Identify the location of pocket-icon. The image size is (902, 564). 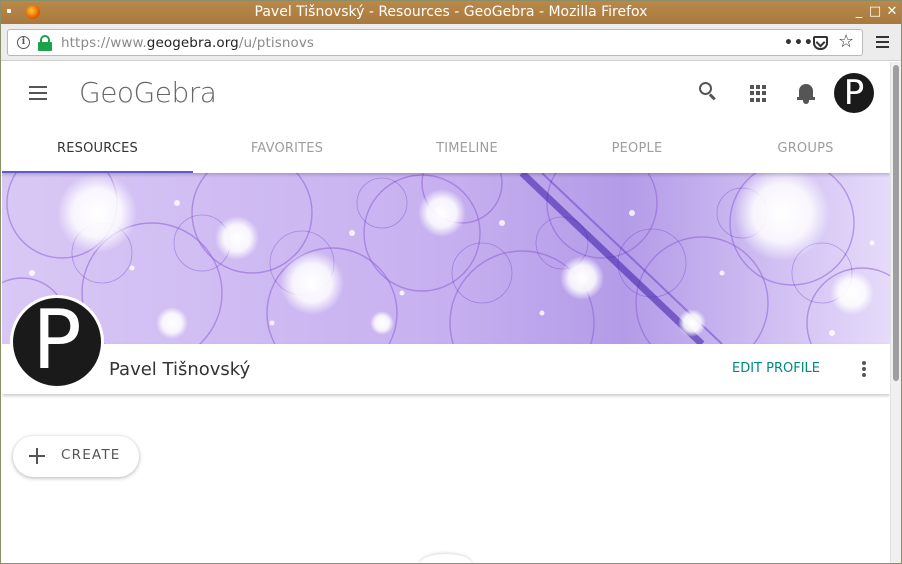
(820, 43).